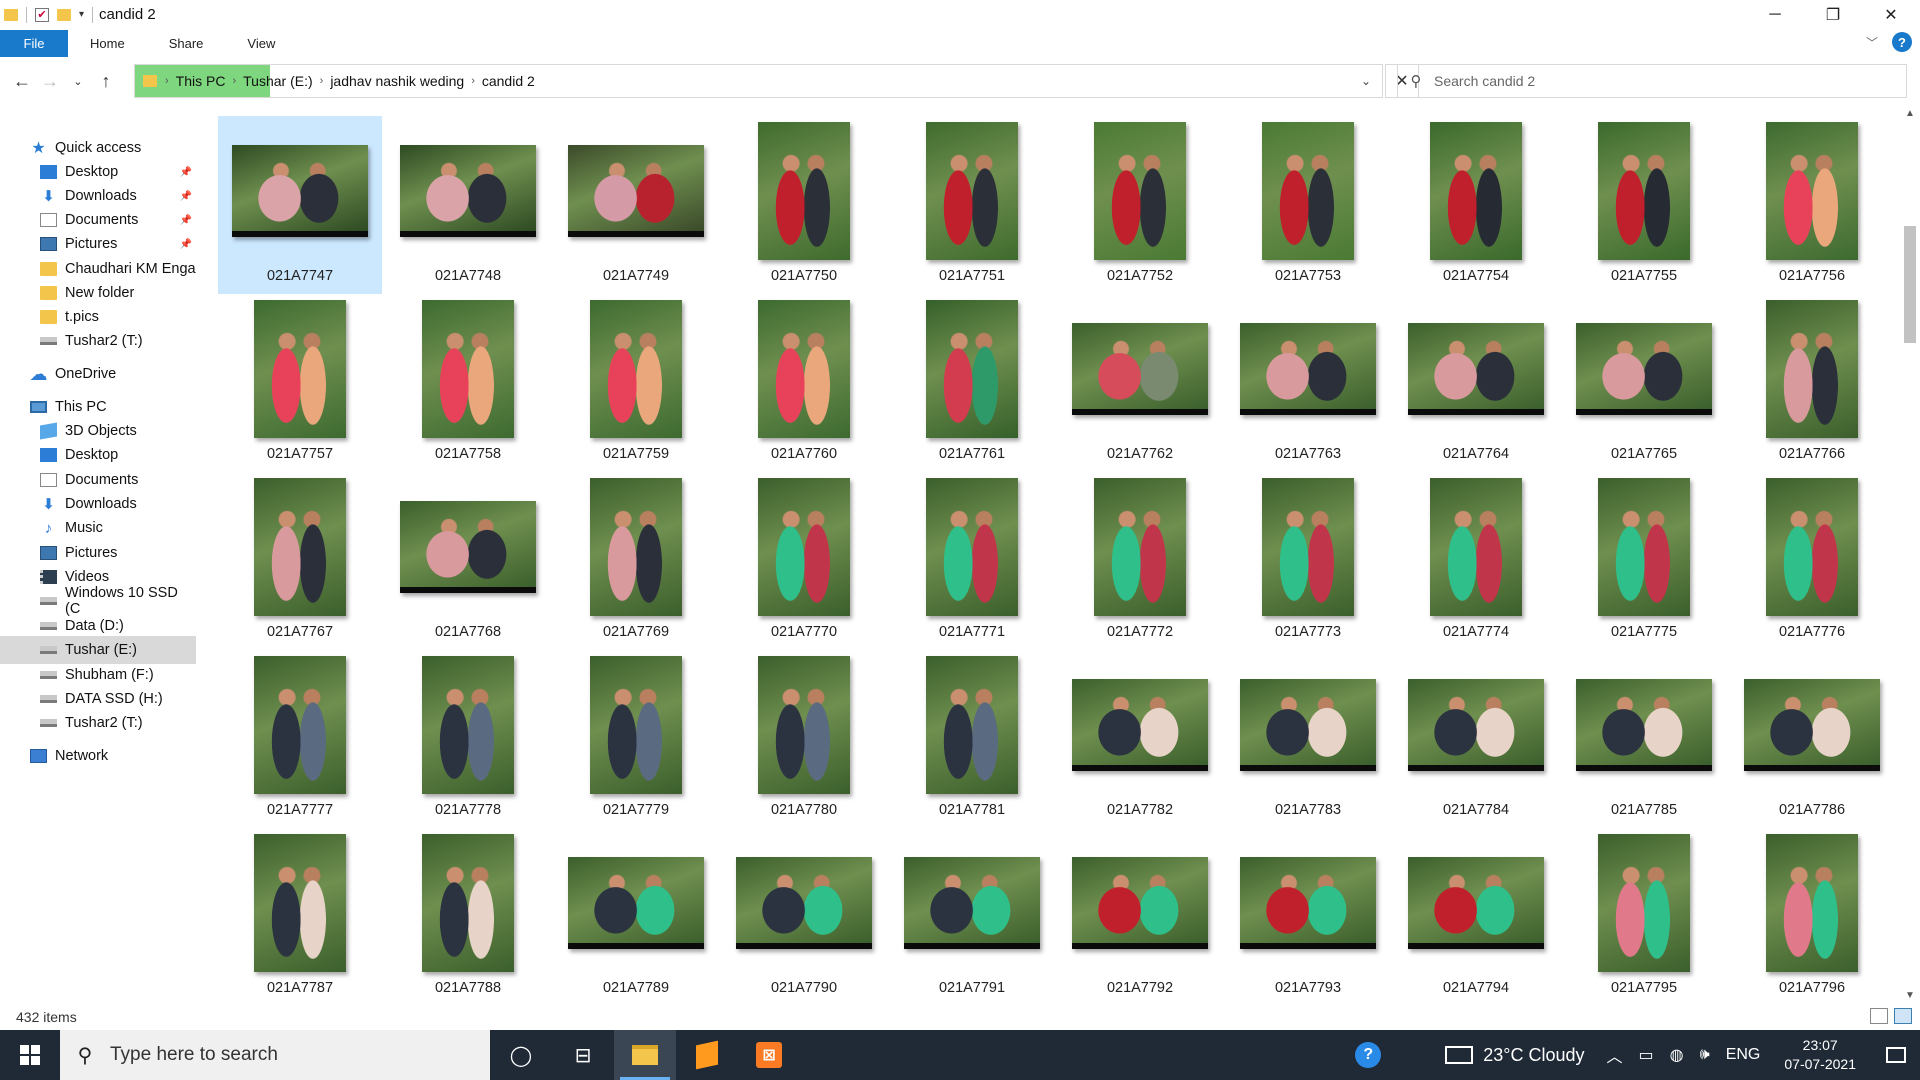  Describe the element at coordinates (1910, 284) in the screenshot. I see `scrollbar-thumb` at that location.